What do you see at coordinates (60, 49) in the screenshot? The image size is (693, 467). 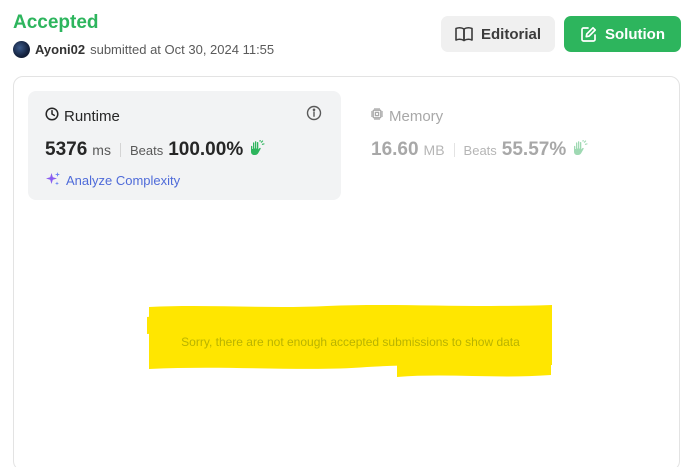 I see `username-link: Ayoni02` at bounding box center [60, 49].